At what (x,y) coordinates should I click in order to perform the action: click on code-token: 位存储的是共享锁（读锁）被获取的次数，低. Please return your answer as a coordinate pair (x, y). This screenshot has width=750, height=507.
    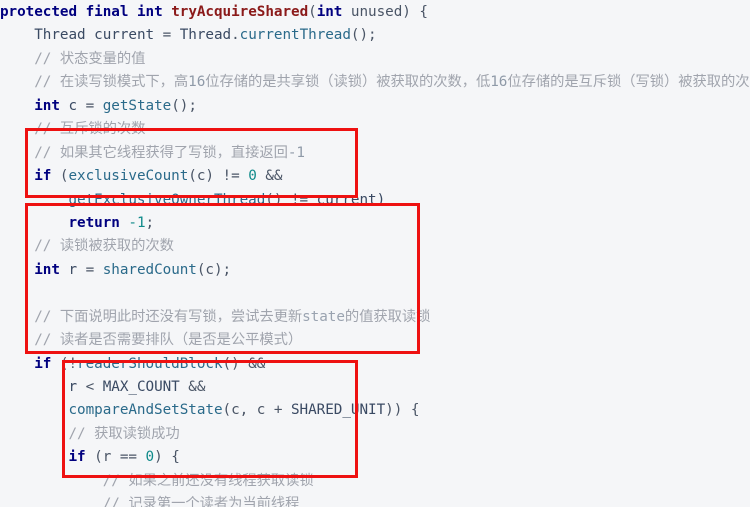
    Looking at the image, I should click on (348, 82).